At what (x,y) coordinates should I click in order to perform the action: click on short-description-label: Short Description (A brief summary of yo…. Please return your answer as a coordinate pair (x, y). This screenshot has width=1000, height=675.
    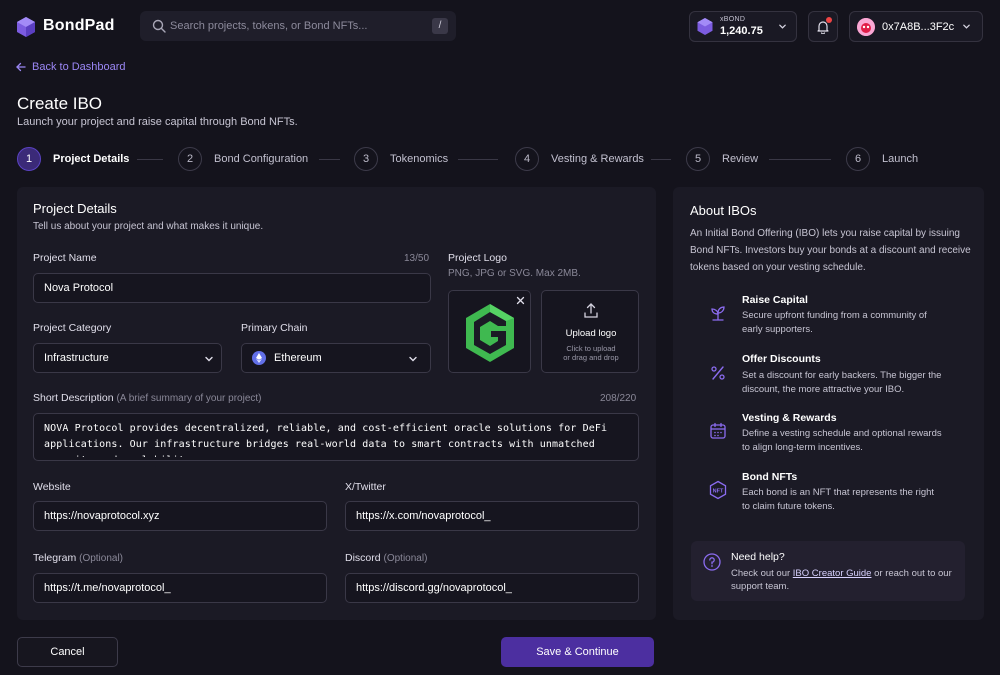
    Looking at the image, I should click on (147, 398).